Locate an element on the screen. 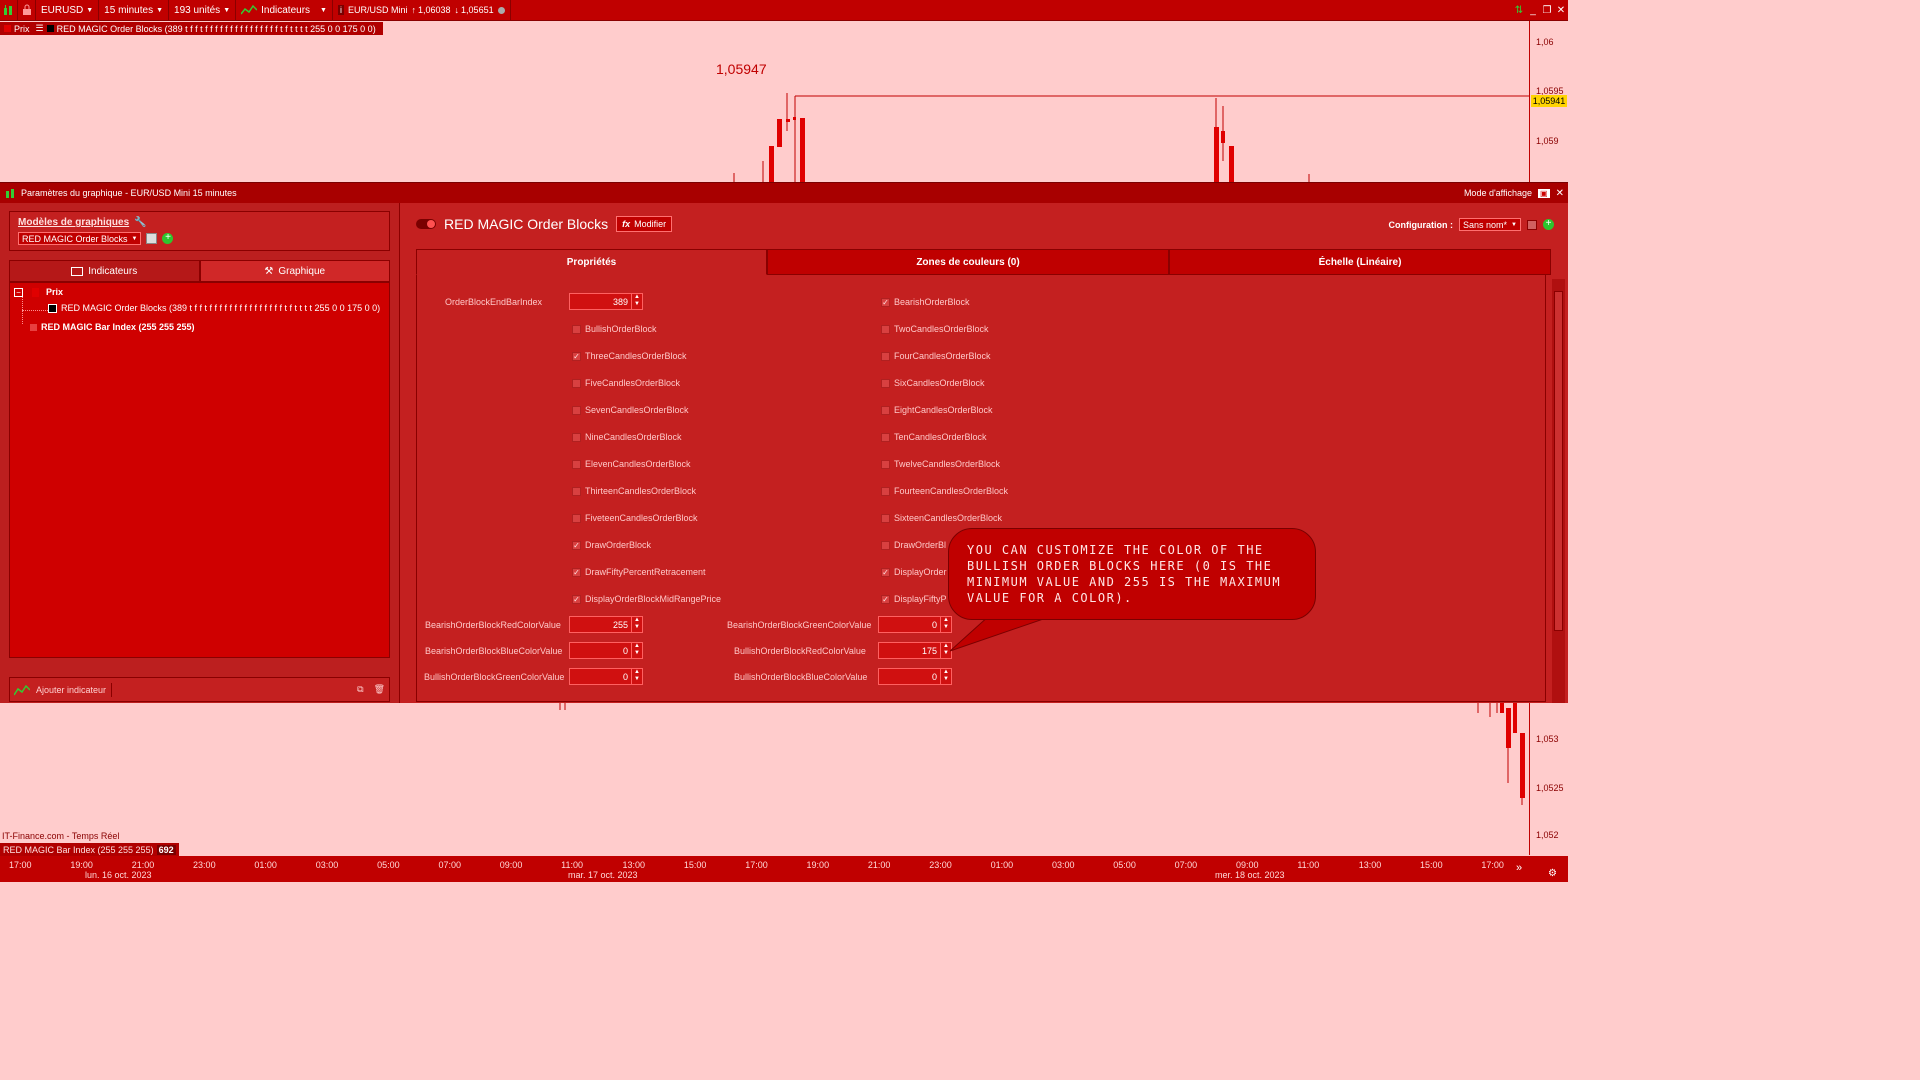  left-checkbox: ✓ DisplayOrderBlockMidRangePrice is located at coordinates (646, 599).